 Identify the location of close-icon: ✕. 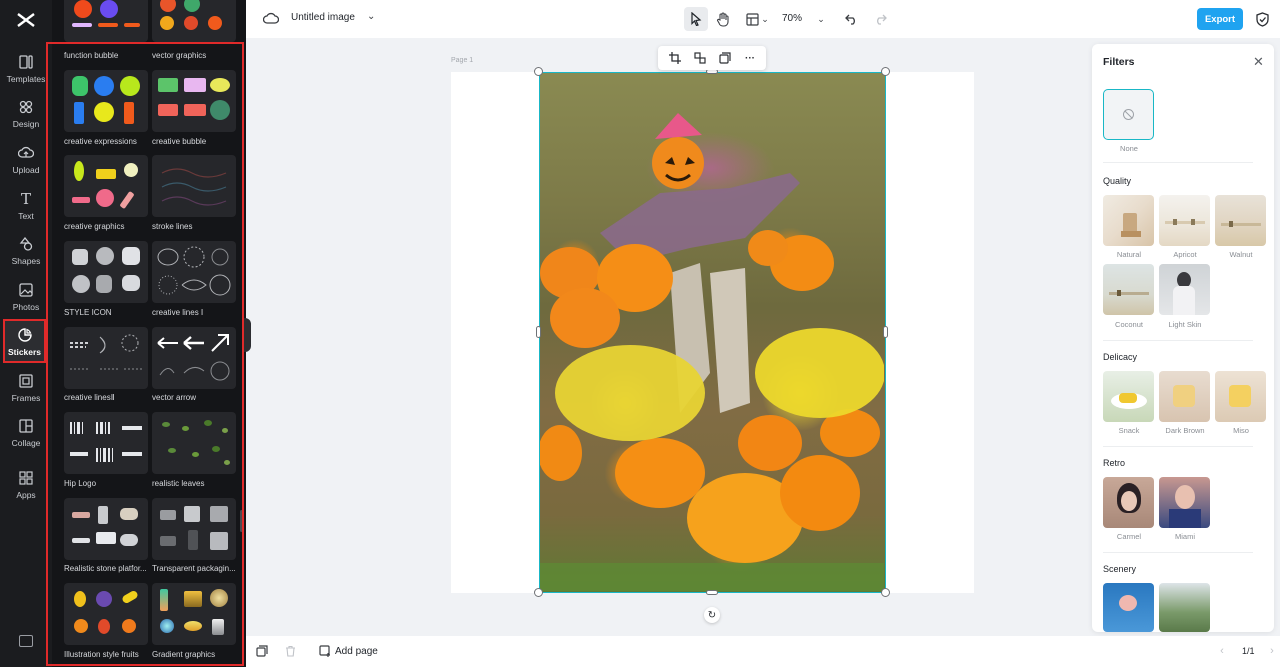
(1258, 62).